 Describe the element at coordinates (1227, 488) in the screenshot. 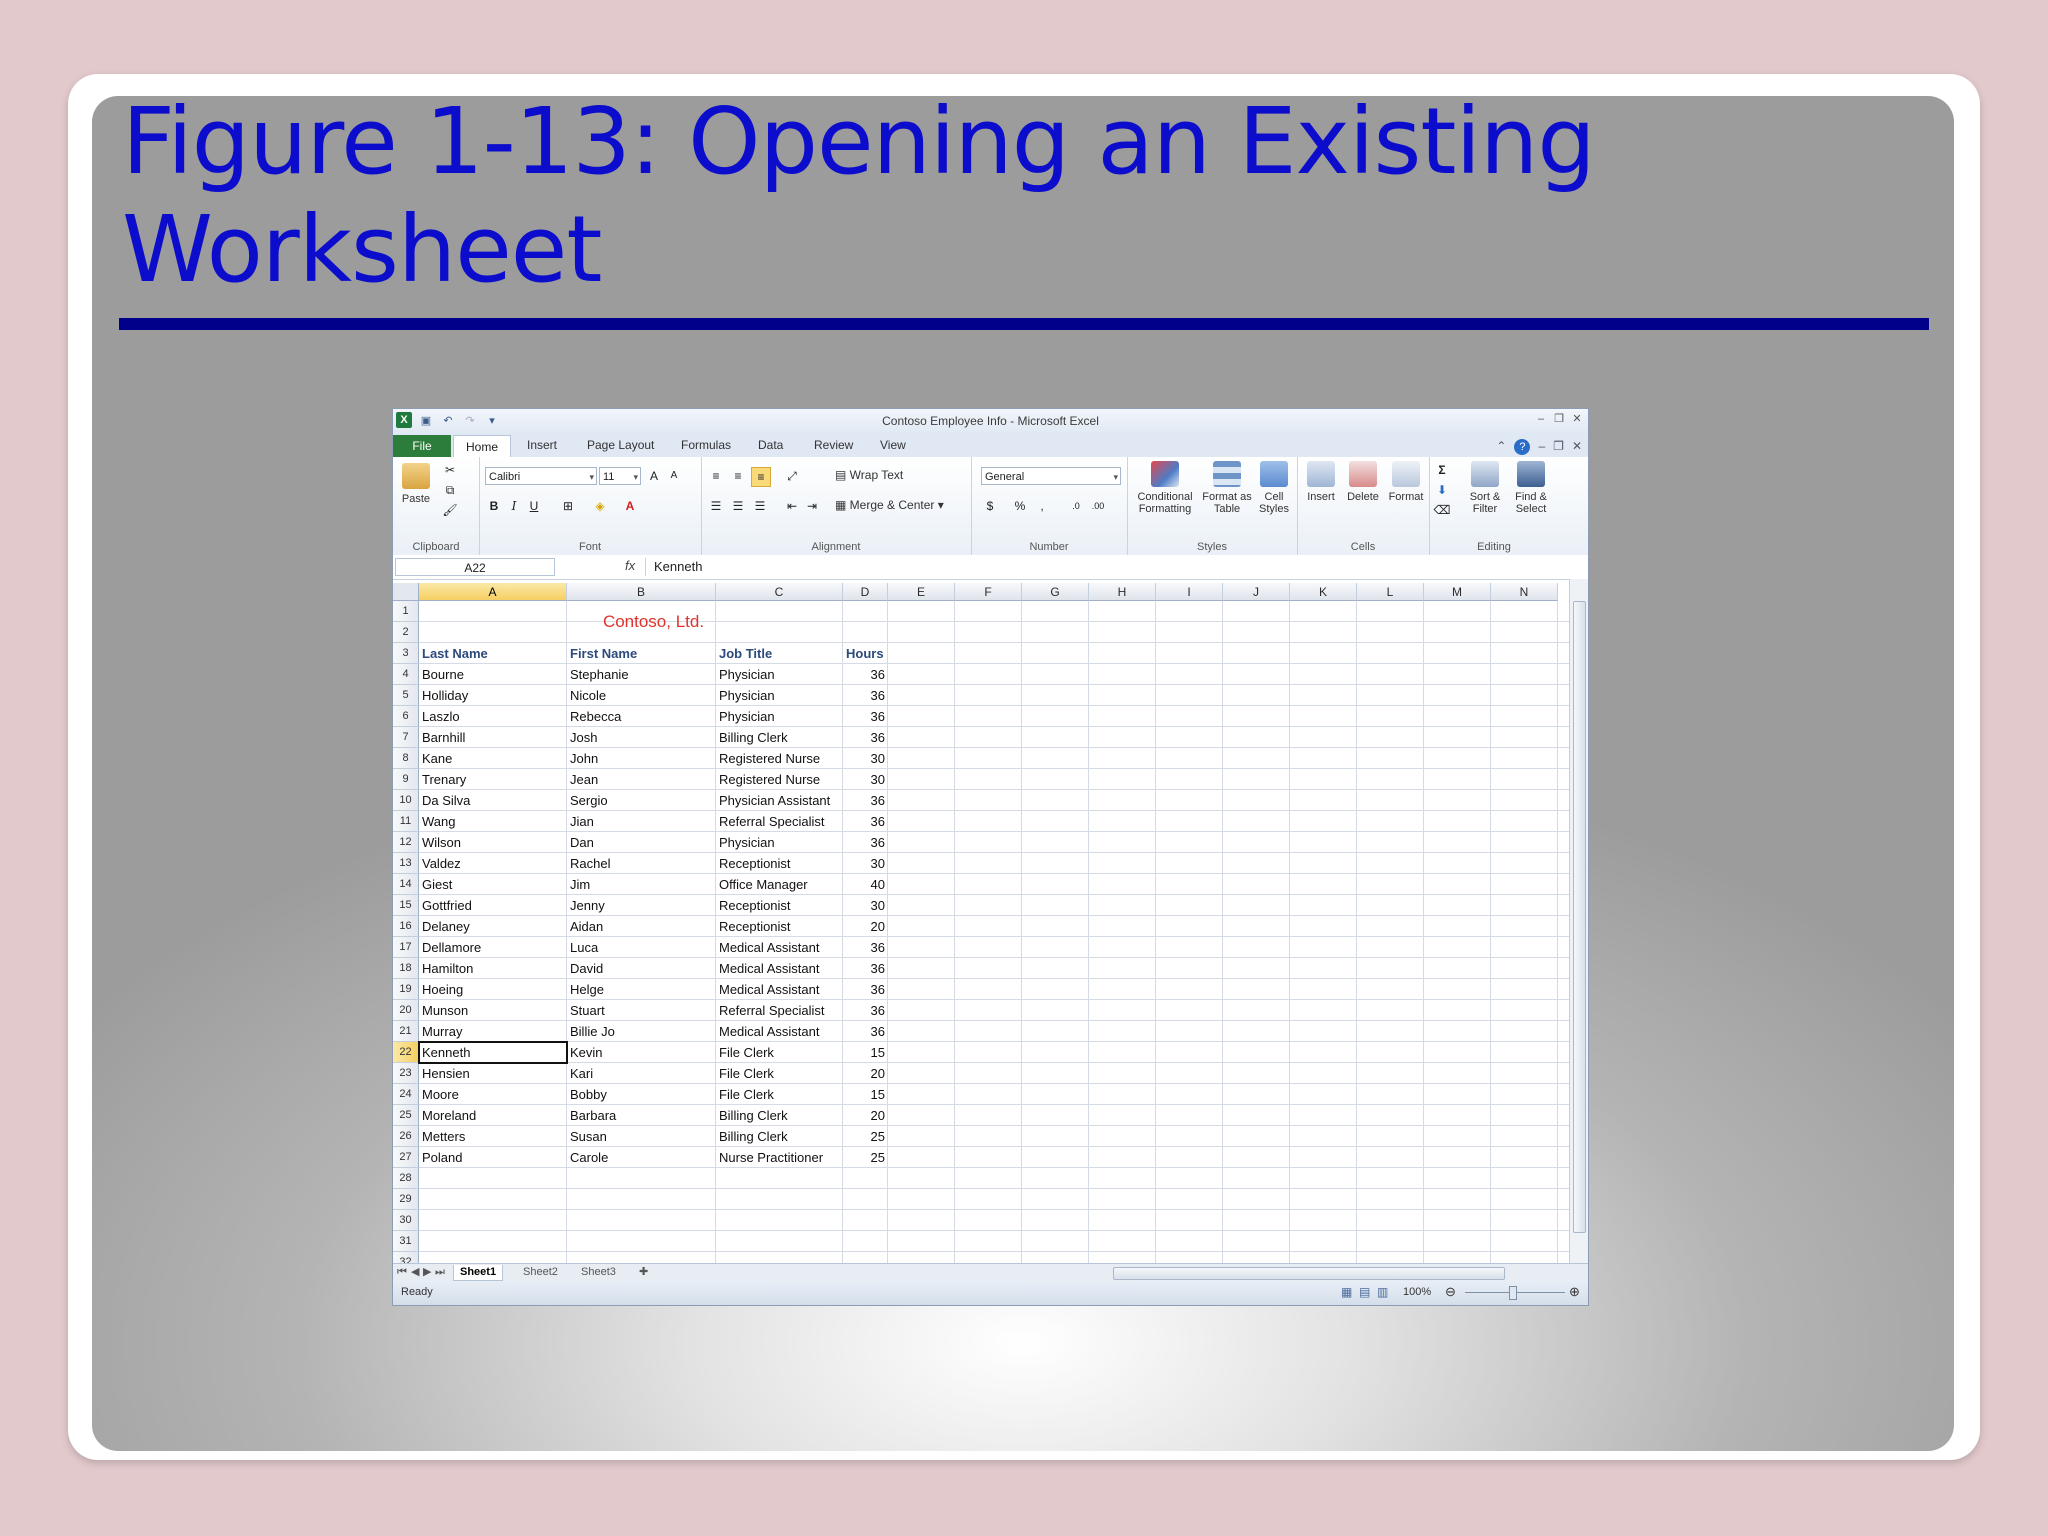

I see `format-as-table-button: Format as Table` at that location.